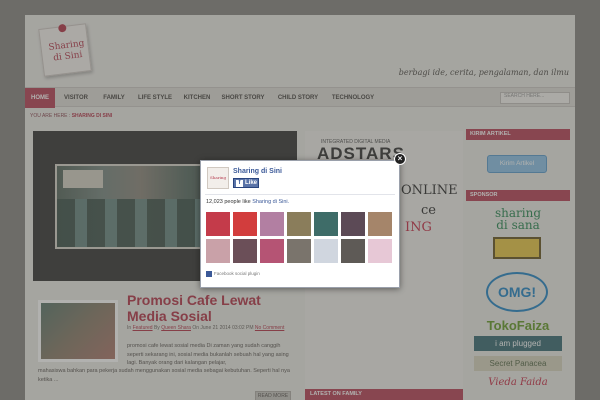  What do you see at coordinates (78, 331) in the screenshot?
I see `post-thumbnail` at bounding box center [78, 331].